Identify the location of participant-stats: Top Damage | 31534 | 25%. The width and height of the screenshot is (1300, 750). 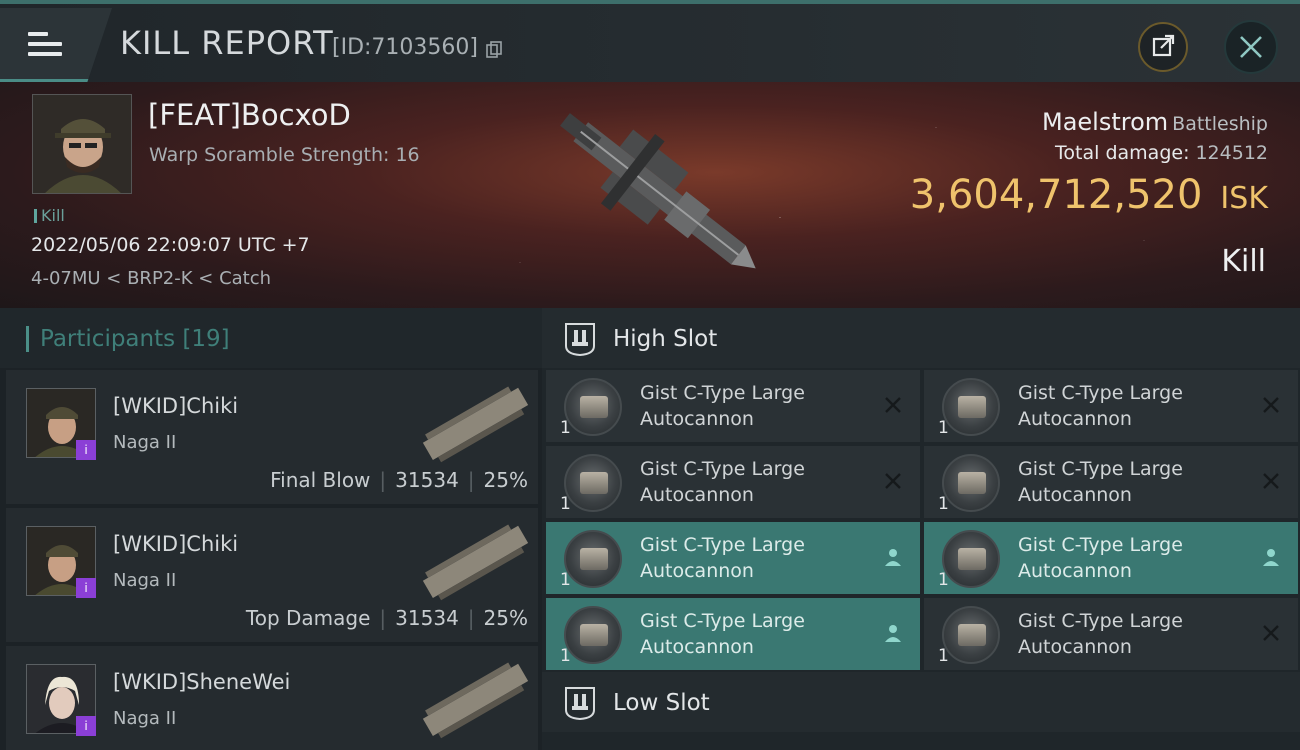
(386, 618).